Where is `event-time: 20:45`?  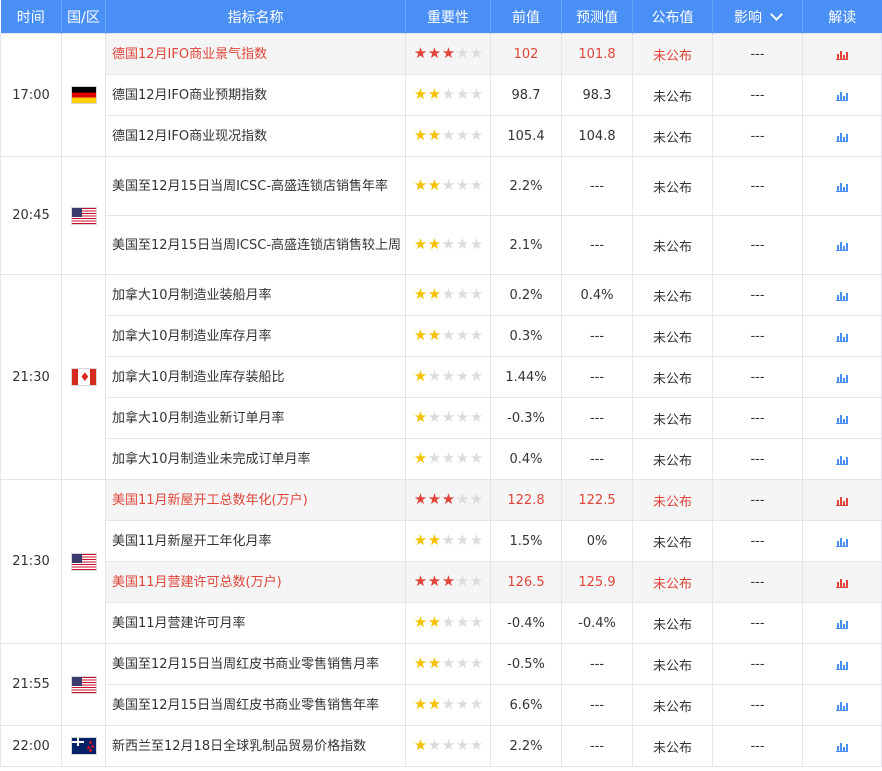
event-time: 20:45 is located at coordinates (31, 215).